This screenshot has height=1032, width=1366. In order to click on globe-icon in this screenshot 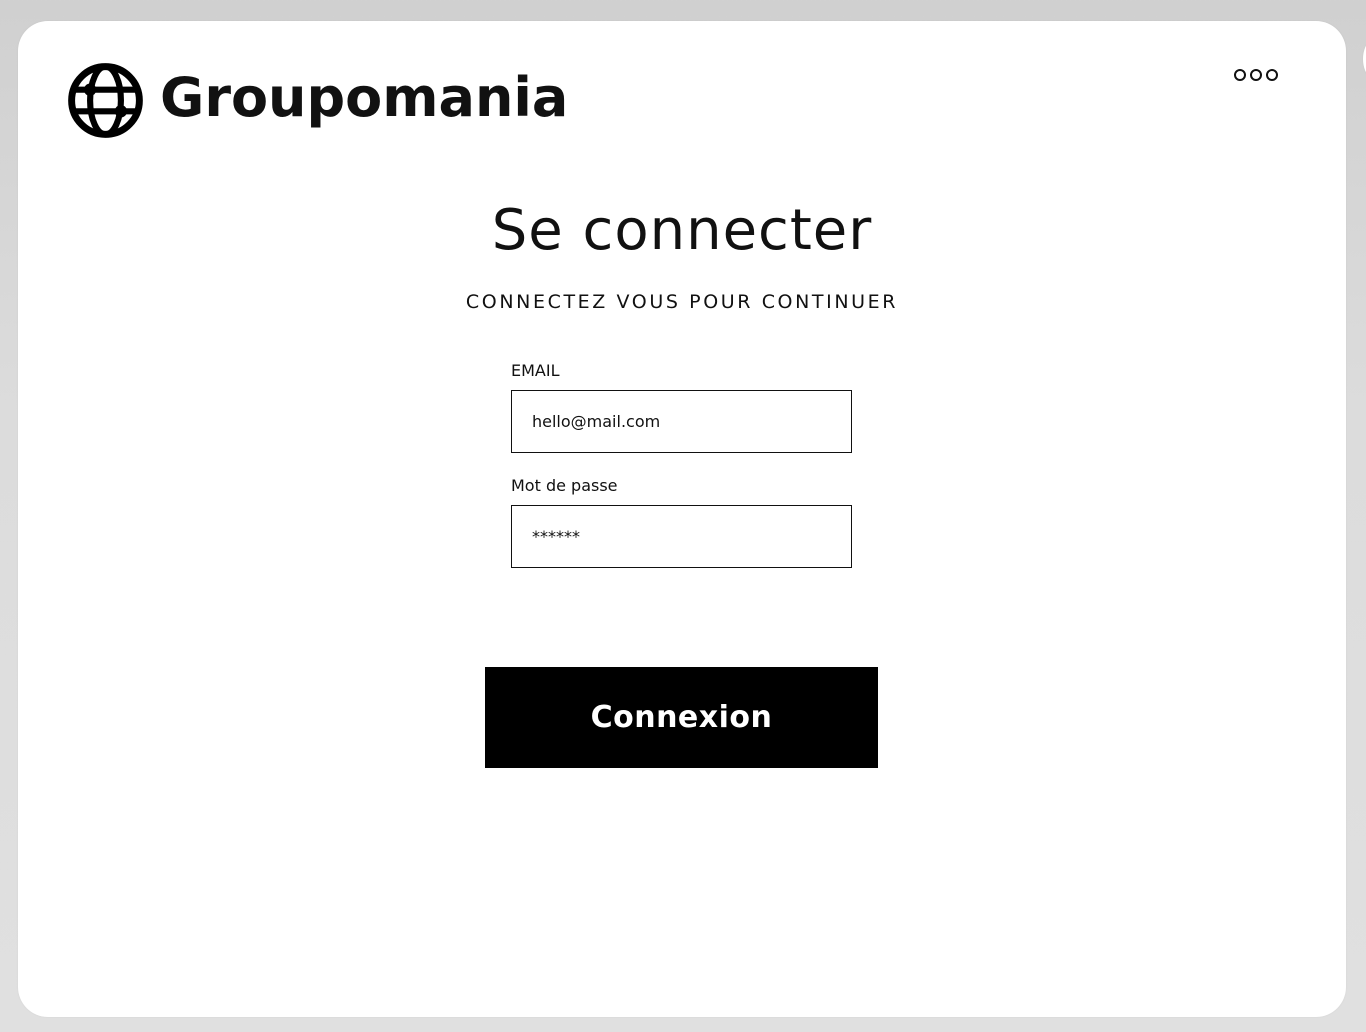, I will do `click(105, 100)`.